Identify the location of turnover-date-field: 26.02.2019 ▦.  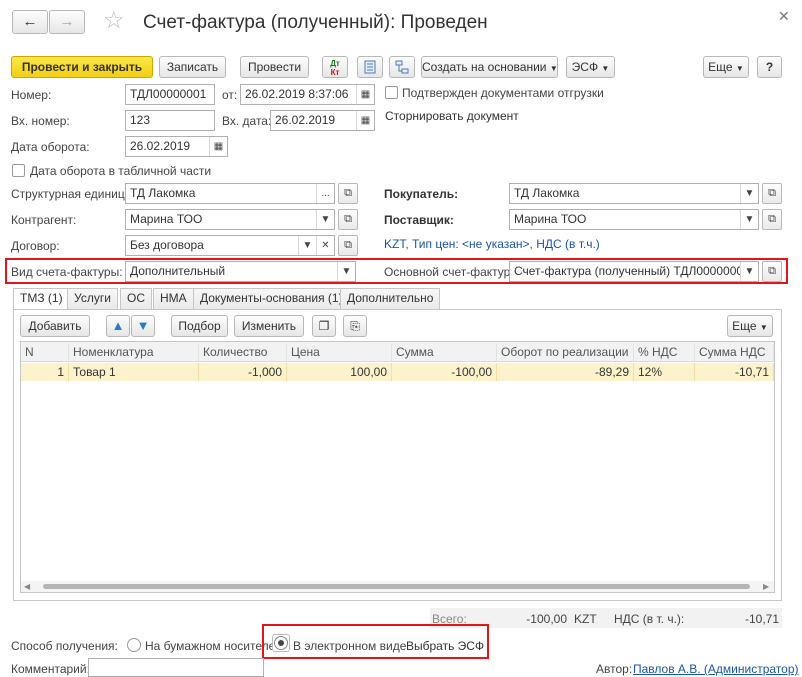
(176, 146).